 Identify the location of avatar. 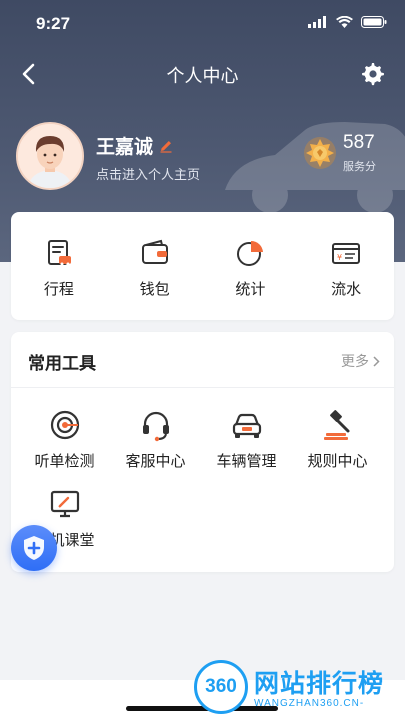
(50, 156).